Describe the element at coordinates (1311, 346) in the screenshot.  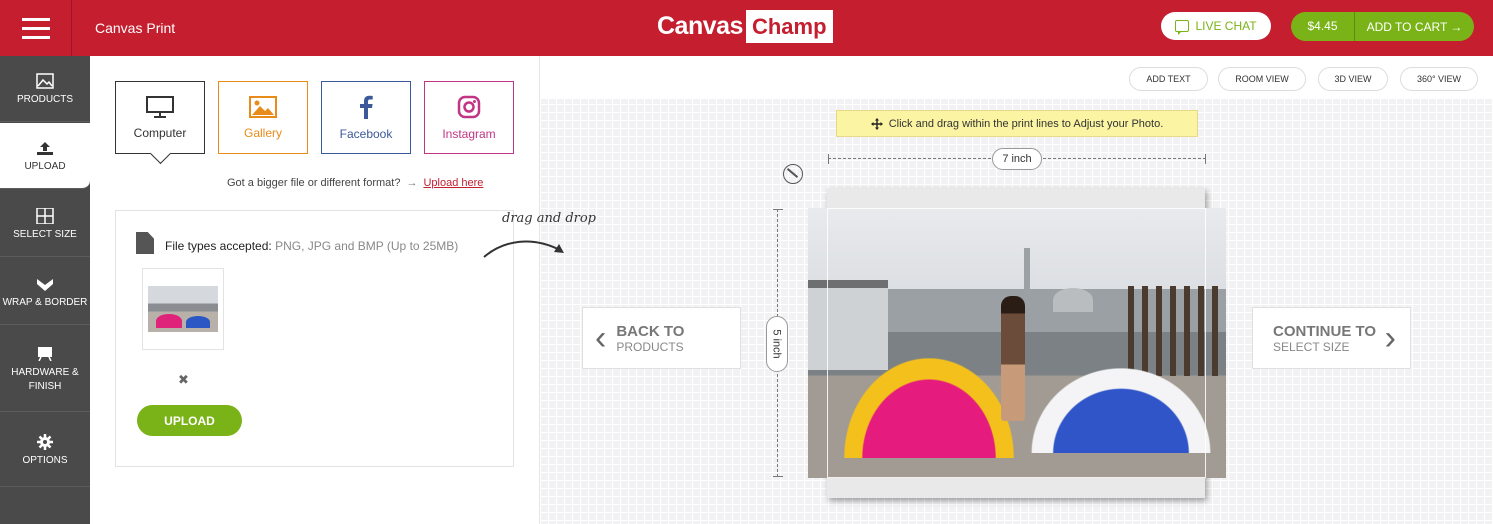
I see `continue-small-label: SELECT SIZE` at that location.